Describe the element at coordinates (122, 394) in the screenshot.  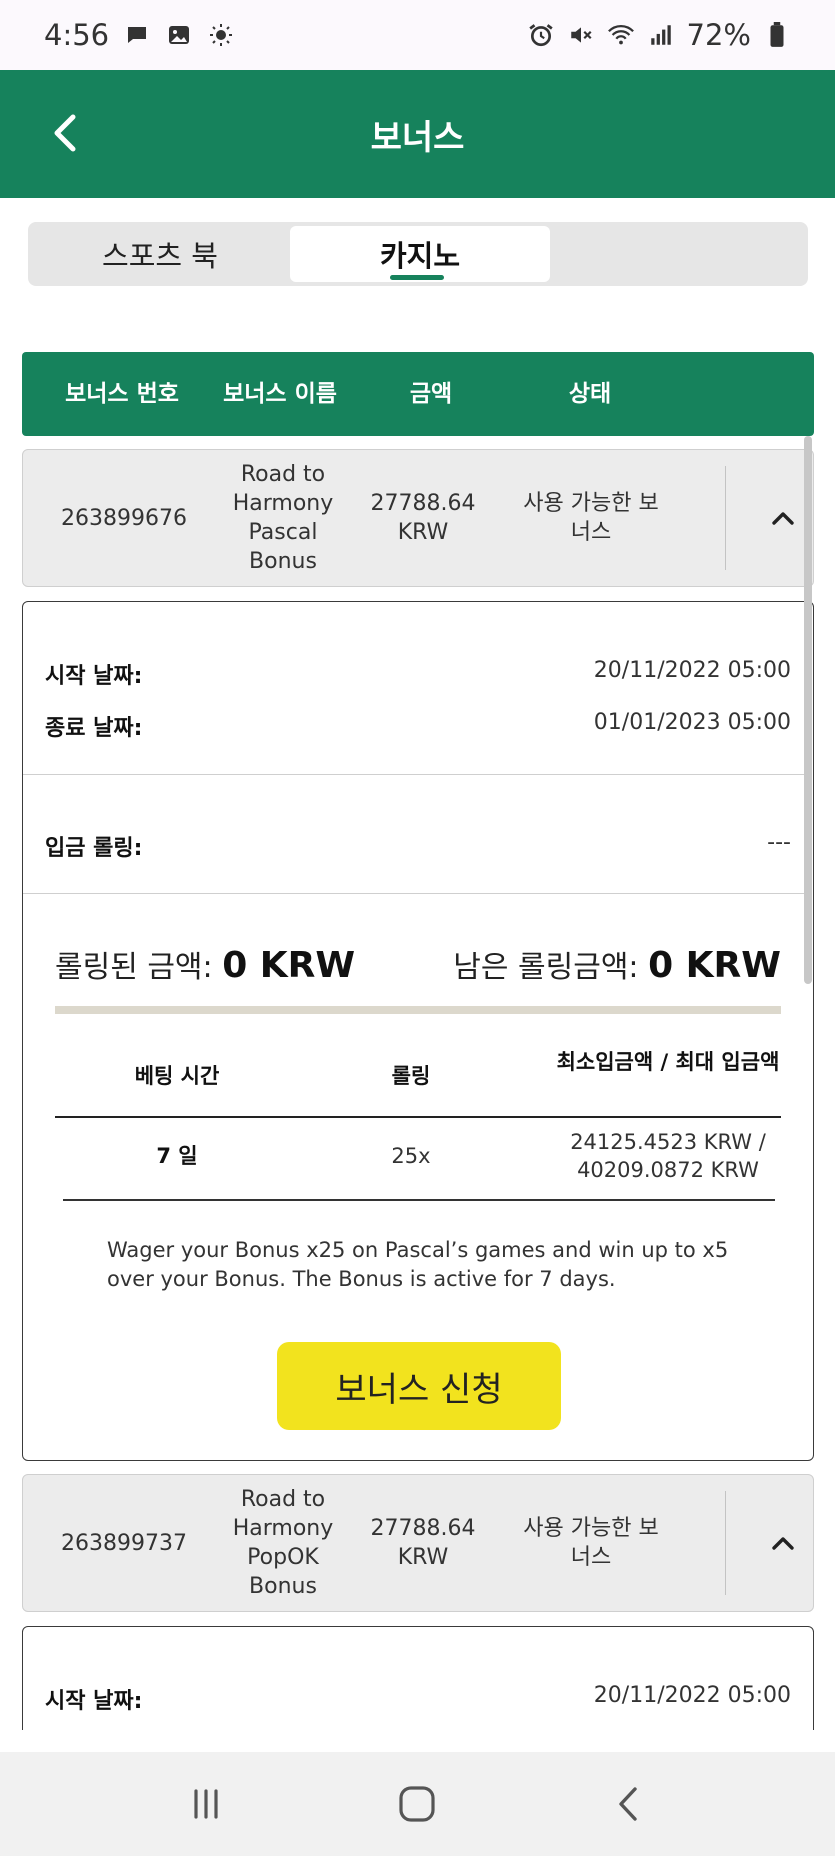
I see `header-bonus-number: 보너스 번호` at that location.